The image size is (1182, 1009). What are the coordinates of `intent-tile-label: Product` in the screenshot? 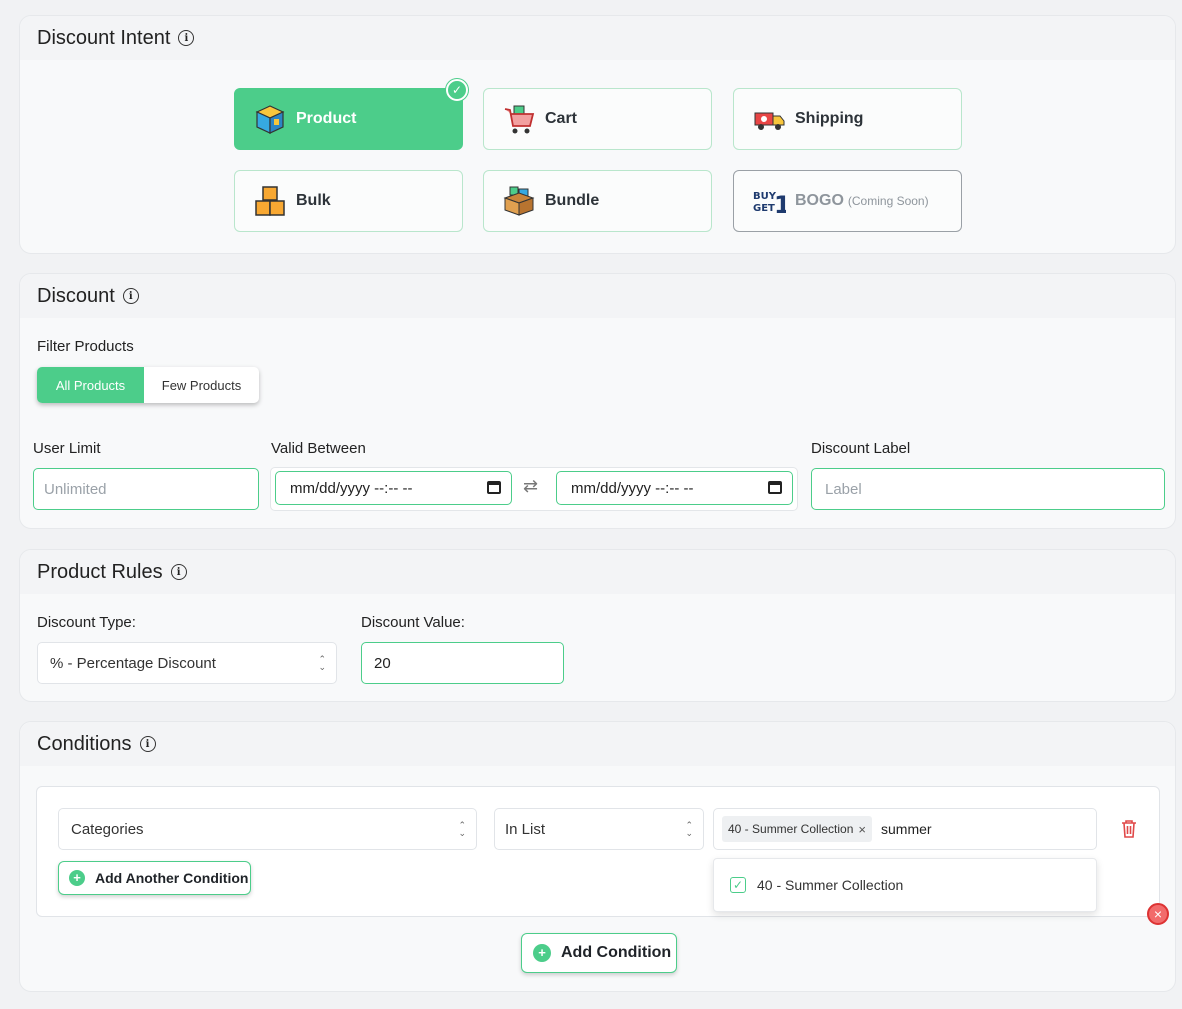 It's located at (326, 118).